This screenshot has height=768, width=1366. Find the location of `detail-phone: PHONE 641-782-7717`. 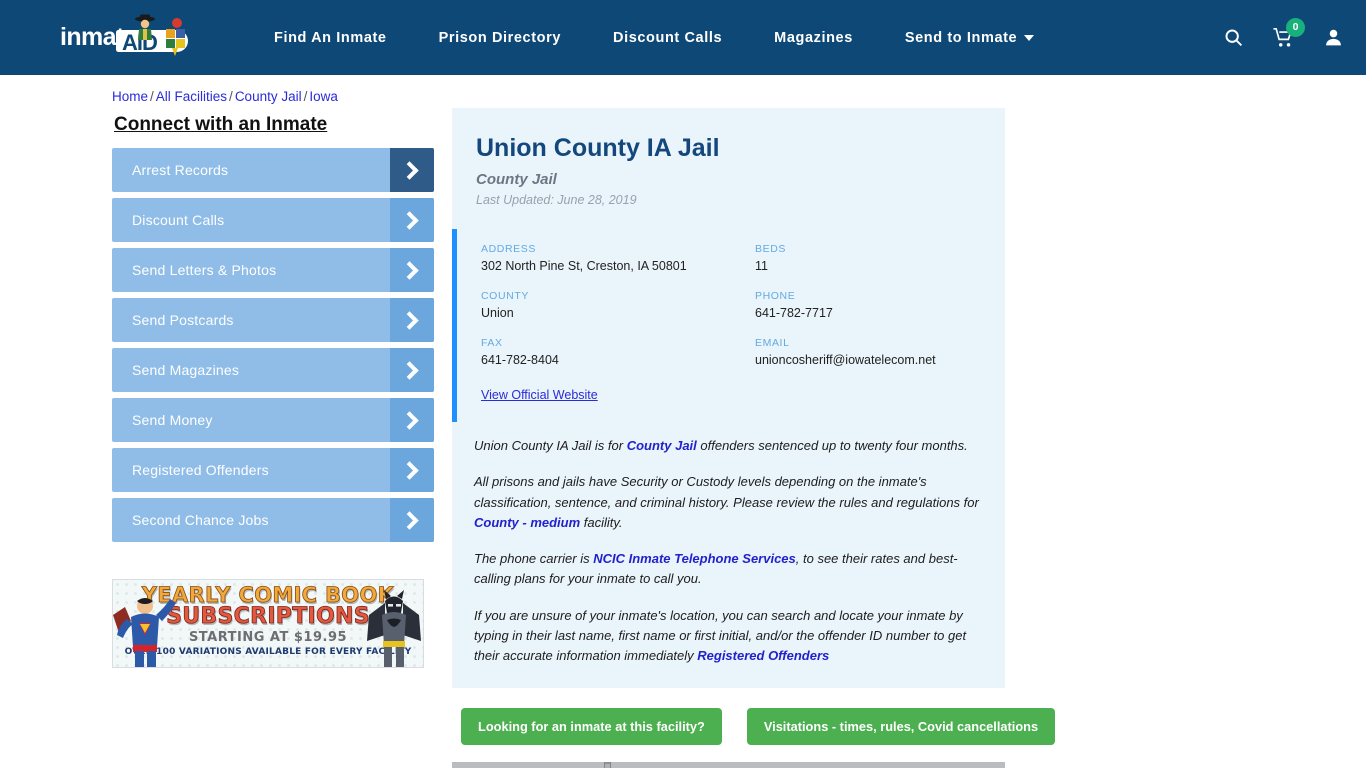

detail-phone: PHONE 641-782-7717 is located at coordinates (880, 305).